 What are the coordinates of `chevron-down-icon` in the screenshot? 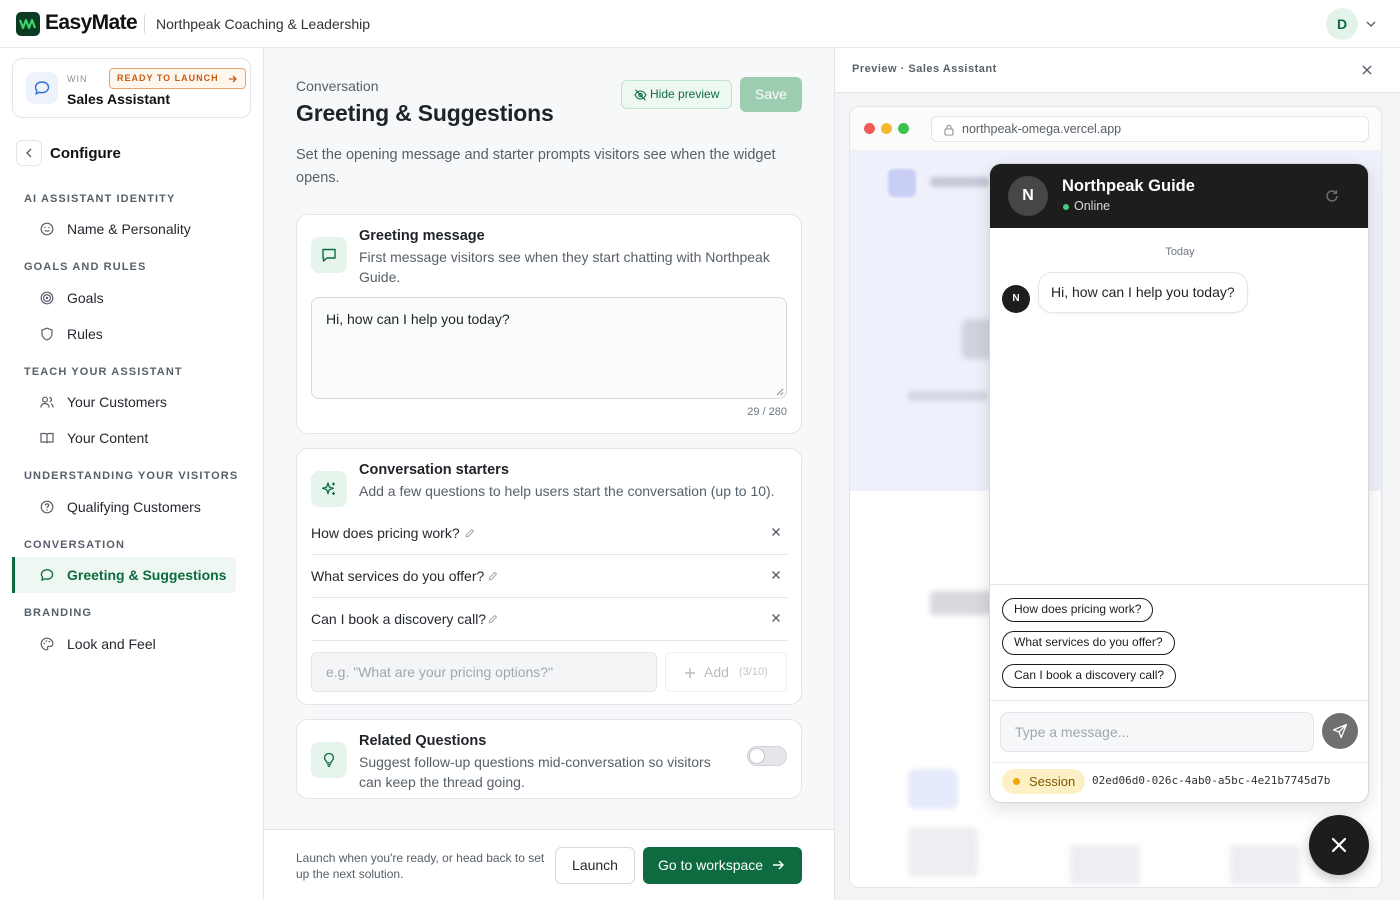 It's located at (1371, 24).